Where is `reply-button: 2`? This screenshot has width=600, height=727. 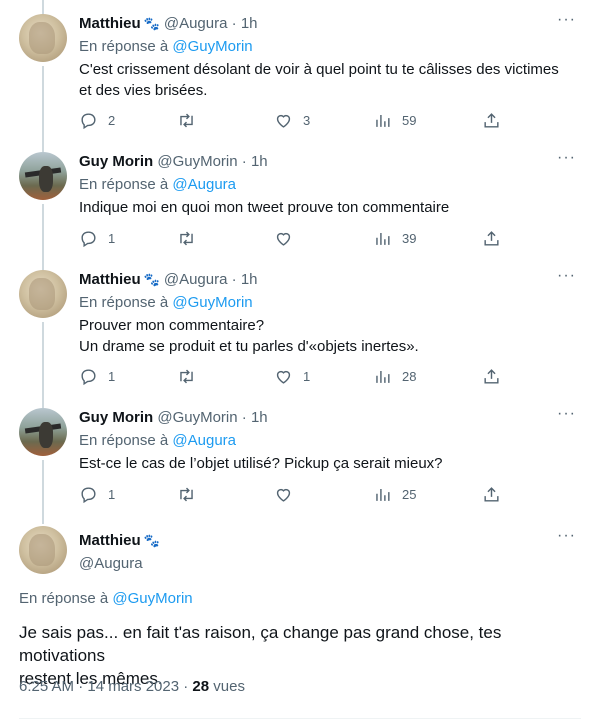
reply-button: 2 is located at coordinates (97, 120).